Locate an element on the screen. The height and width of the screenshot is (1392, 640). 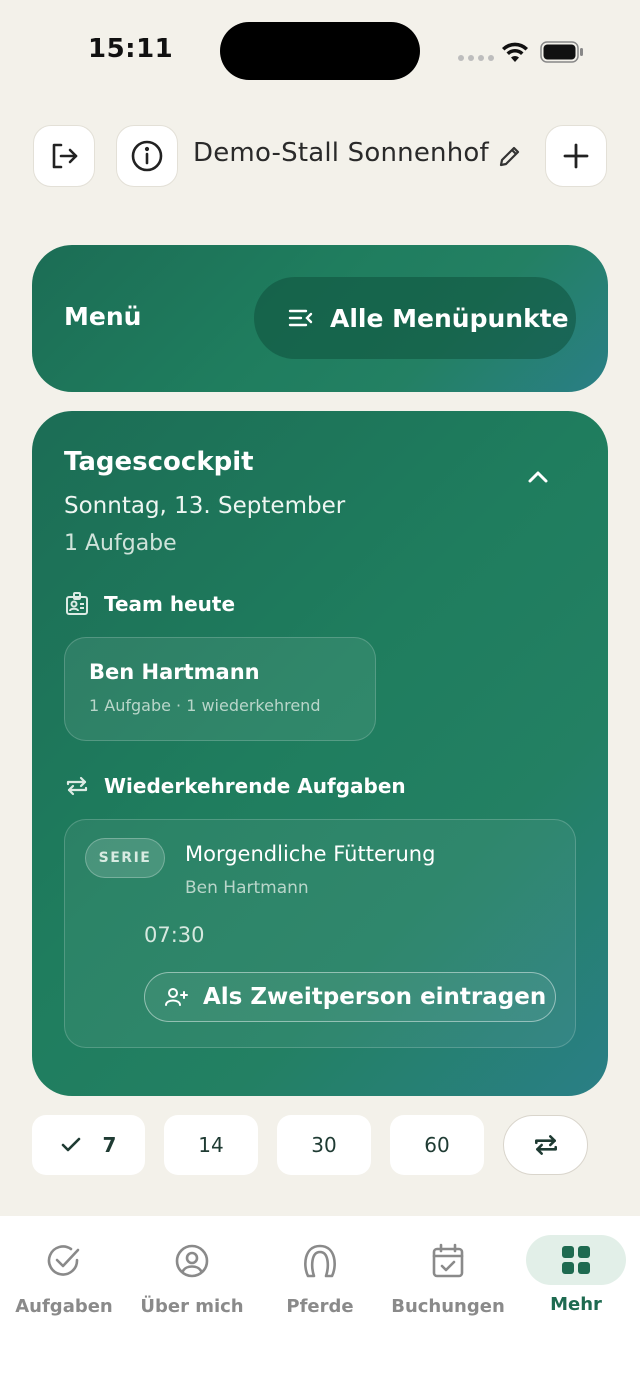
tab-bookings: Buchungen is located at coordinates (448, 1277).